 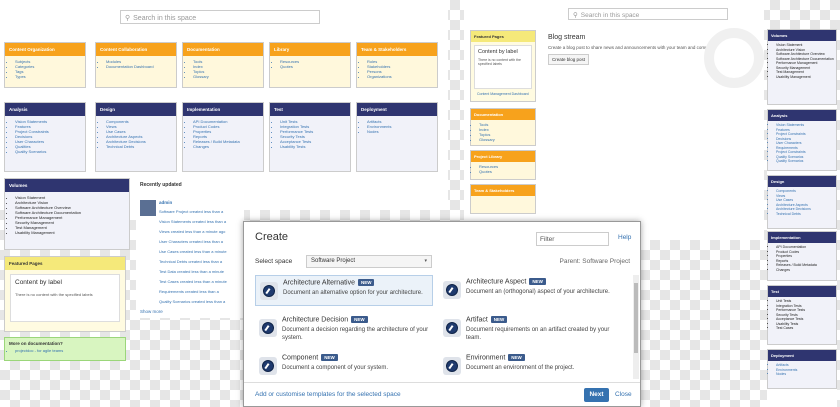 I want to click on recent-item: Software Project created less than a, so click(x=193, y=212).